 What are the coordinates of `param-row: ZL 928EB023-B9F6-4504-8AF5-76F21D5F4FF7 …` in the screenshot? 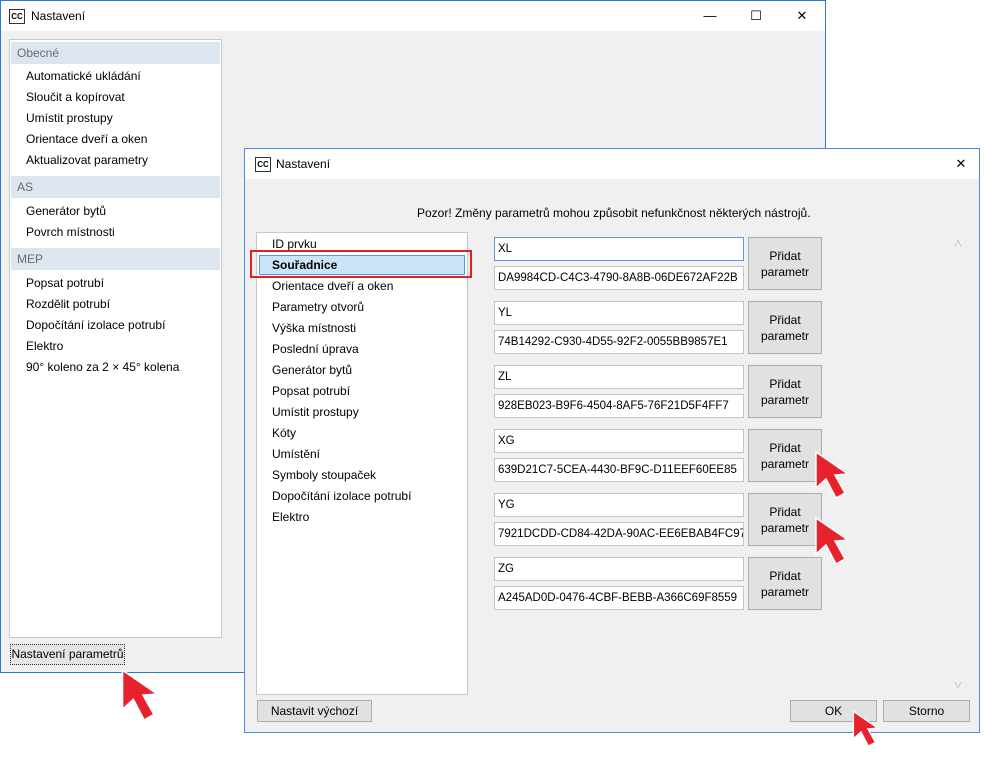 It's located at (659, 393).